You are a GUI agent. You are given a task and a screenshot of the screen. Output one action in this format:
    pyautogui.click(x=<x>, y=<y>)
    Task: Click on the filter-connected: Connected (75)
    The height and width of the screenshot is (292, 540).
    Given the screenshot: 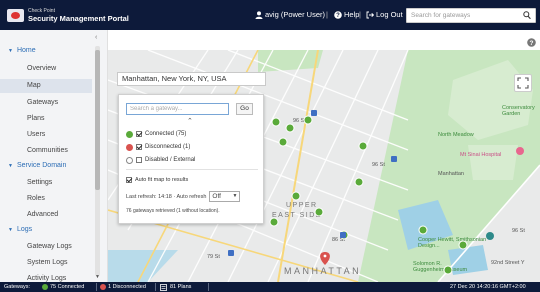 What is the action you would take?
    pyautogui.click(x=156, y=134)
    